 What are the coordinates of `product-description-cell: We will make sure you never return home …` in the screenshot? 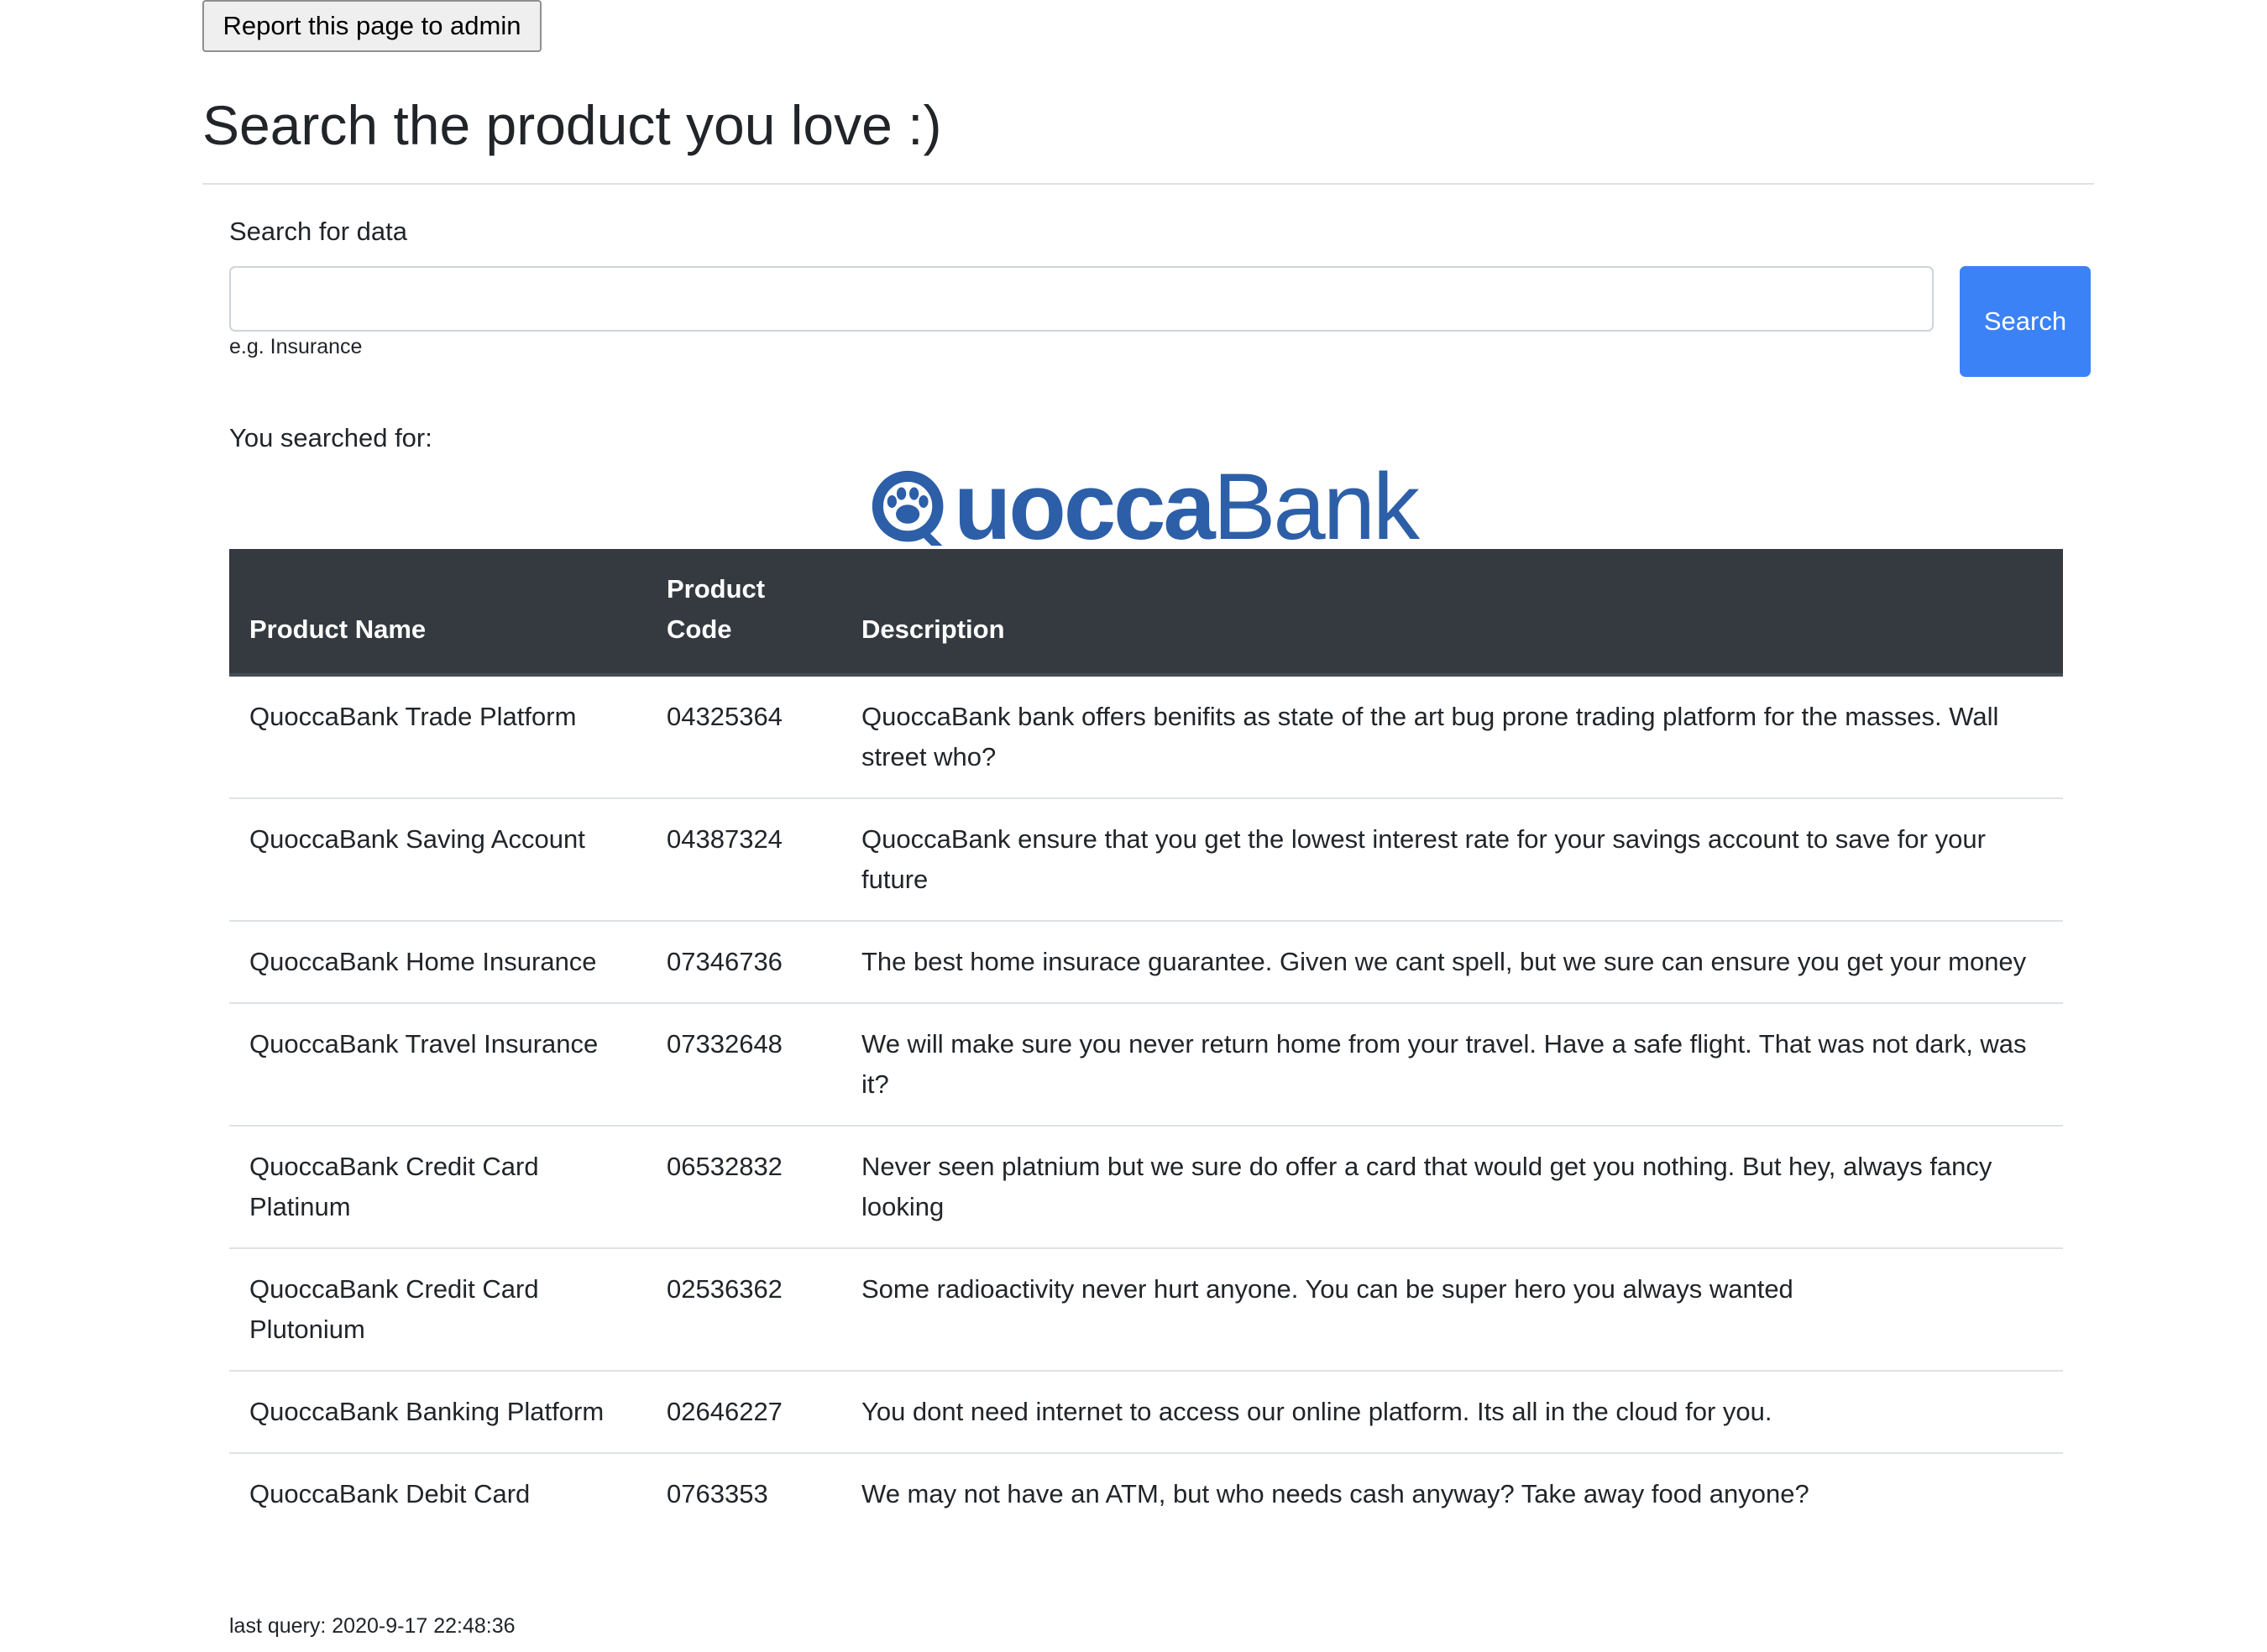 It's located at (1452, 1065).